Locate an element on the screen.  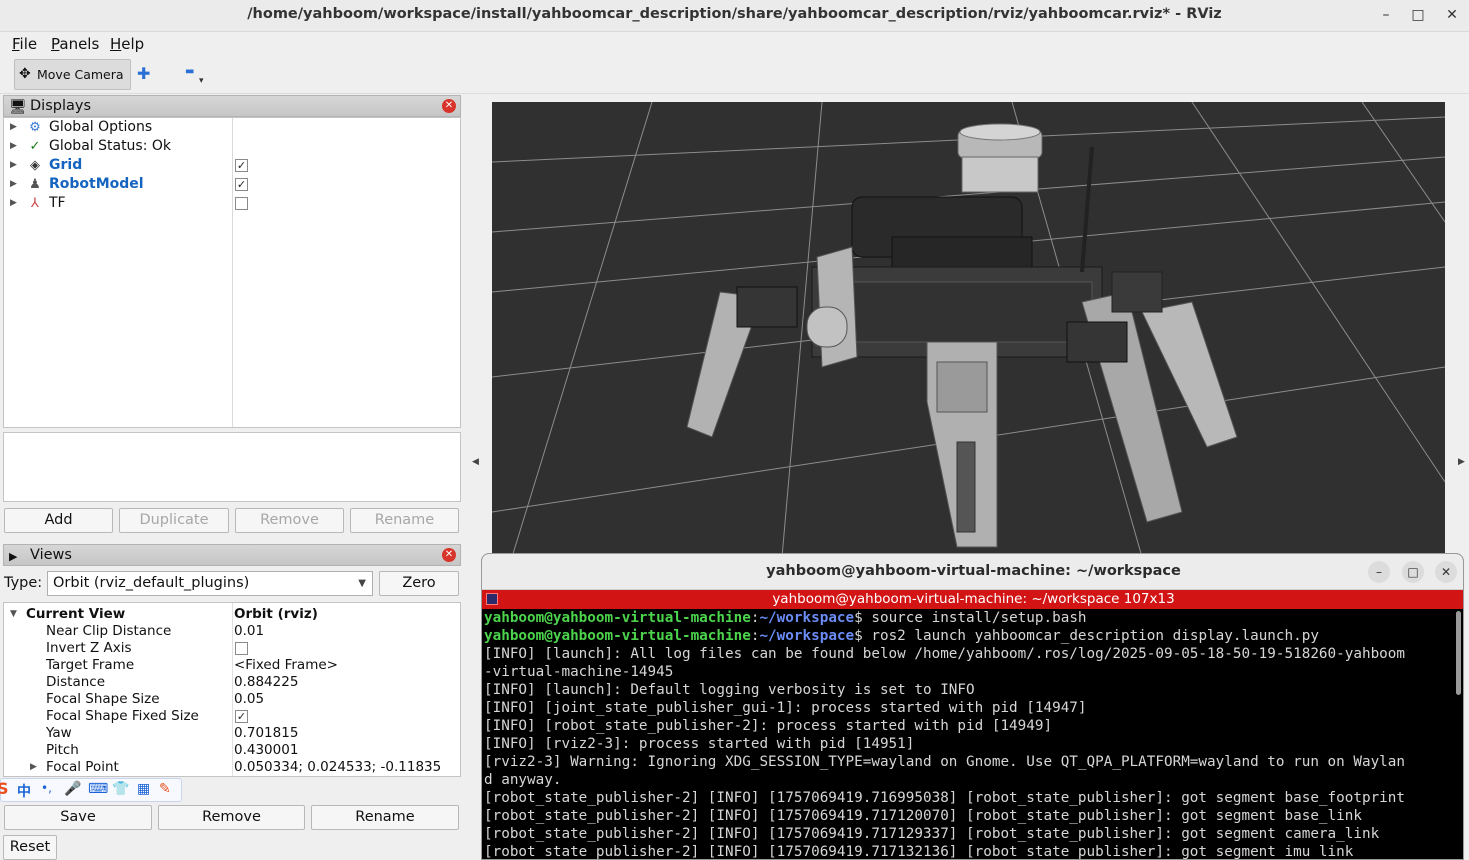
rename-display-button: Rename is located at coordinates (404, 520).